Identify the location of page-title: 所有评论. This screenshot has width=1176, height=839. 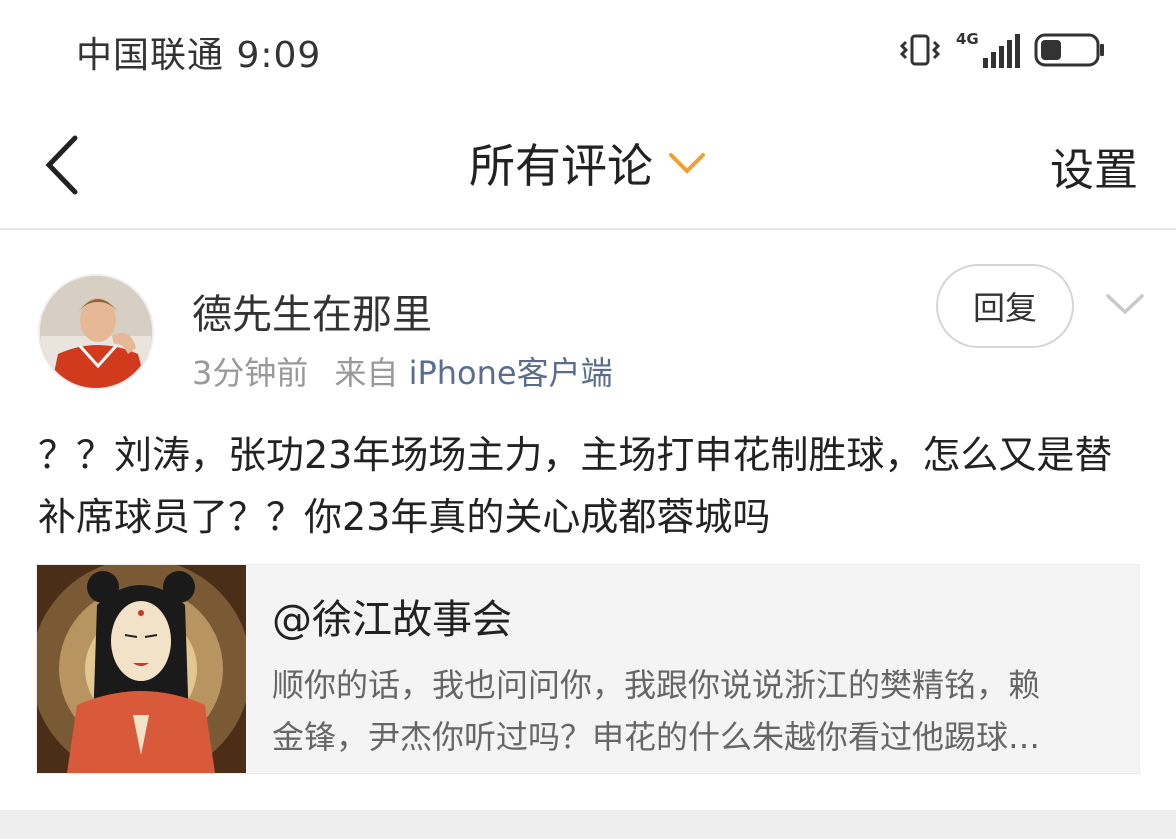
(561, 166).